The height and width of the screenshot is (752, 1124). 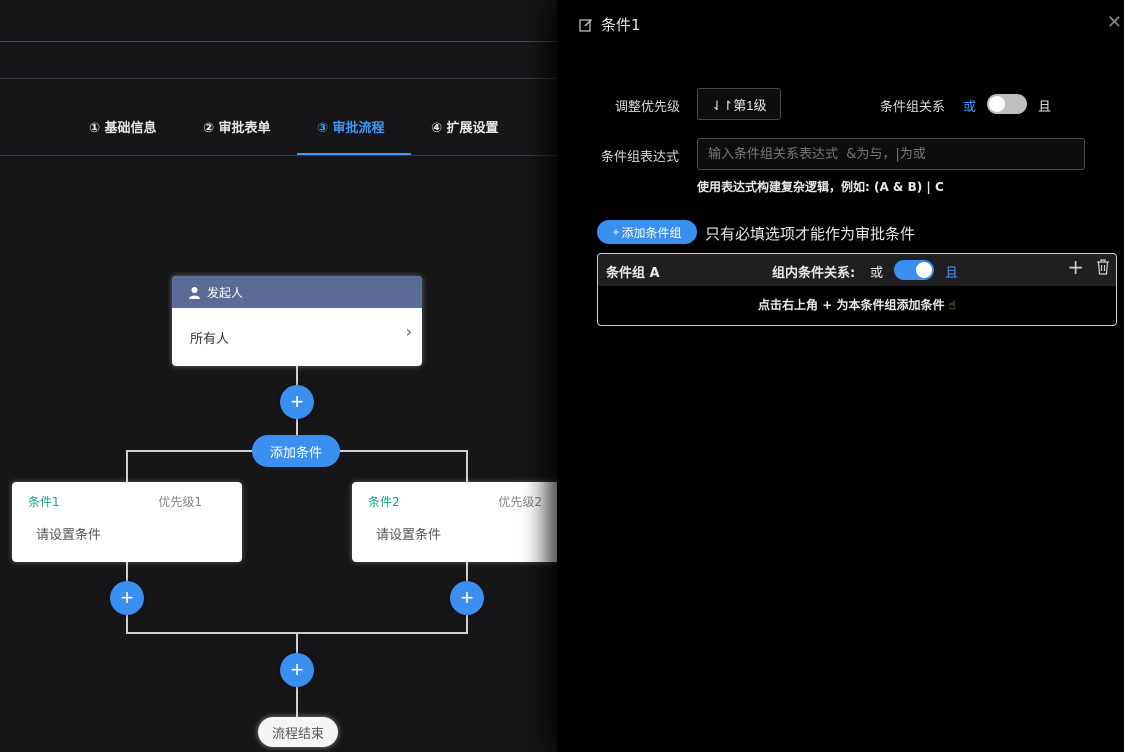 What do you see at coordinates (1114, 22) in the screenshot?
I see `close-icon: ✕` at bounding box center [1114, 22].